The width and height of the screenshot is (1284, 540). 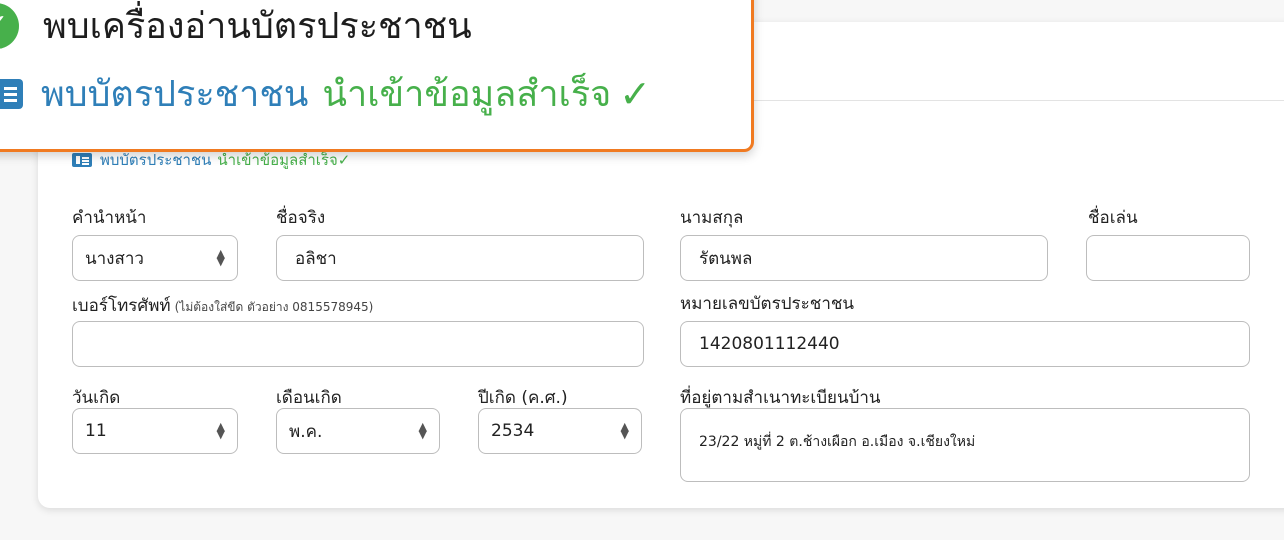 I want to click on card-status-row: พบบัตรประชาชน นำเข้าข้อมูลสำเร็จ ✓, so click(x=325, y=93).